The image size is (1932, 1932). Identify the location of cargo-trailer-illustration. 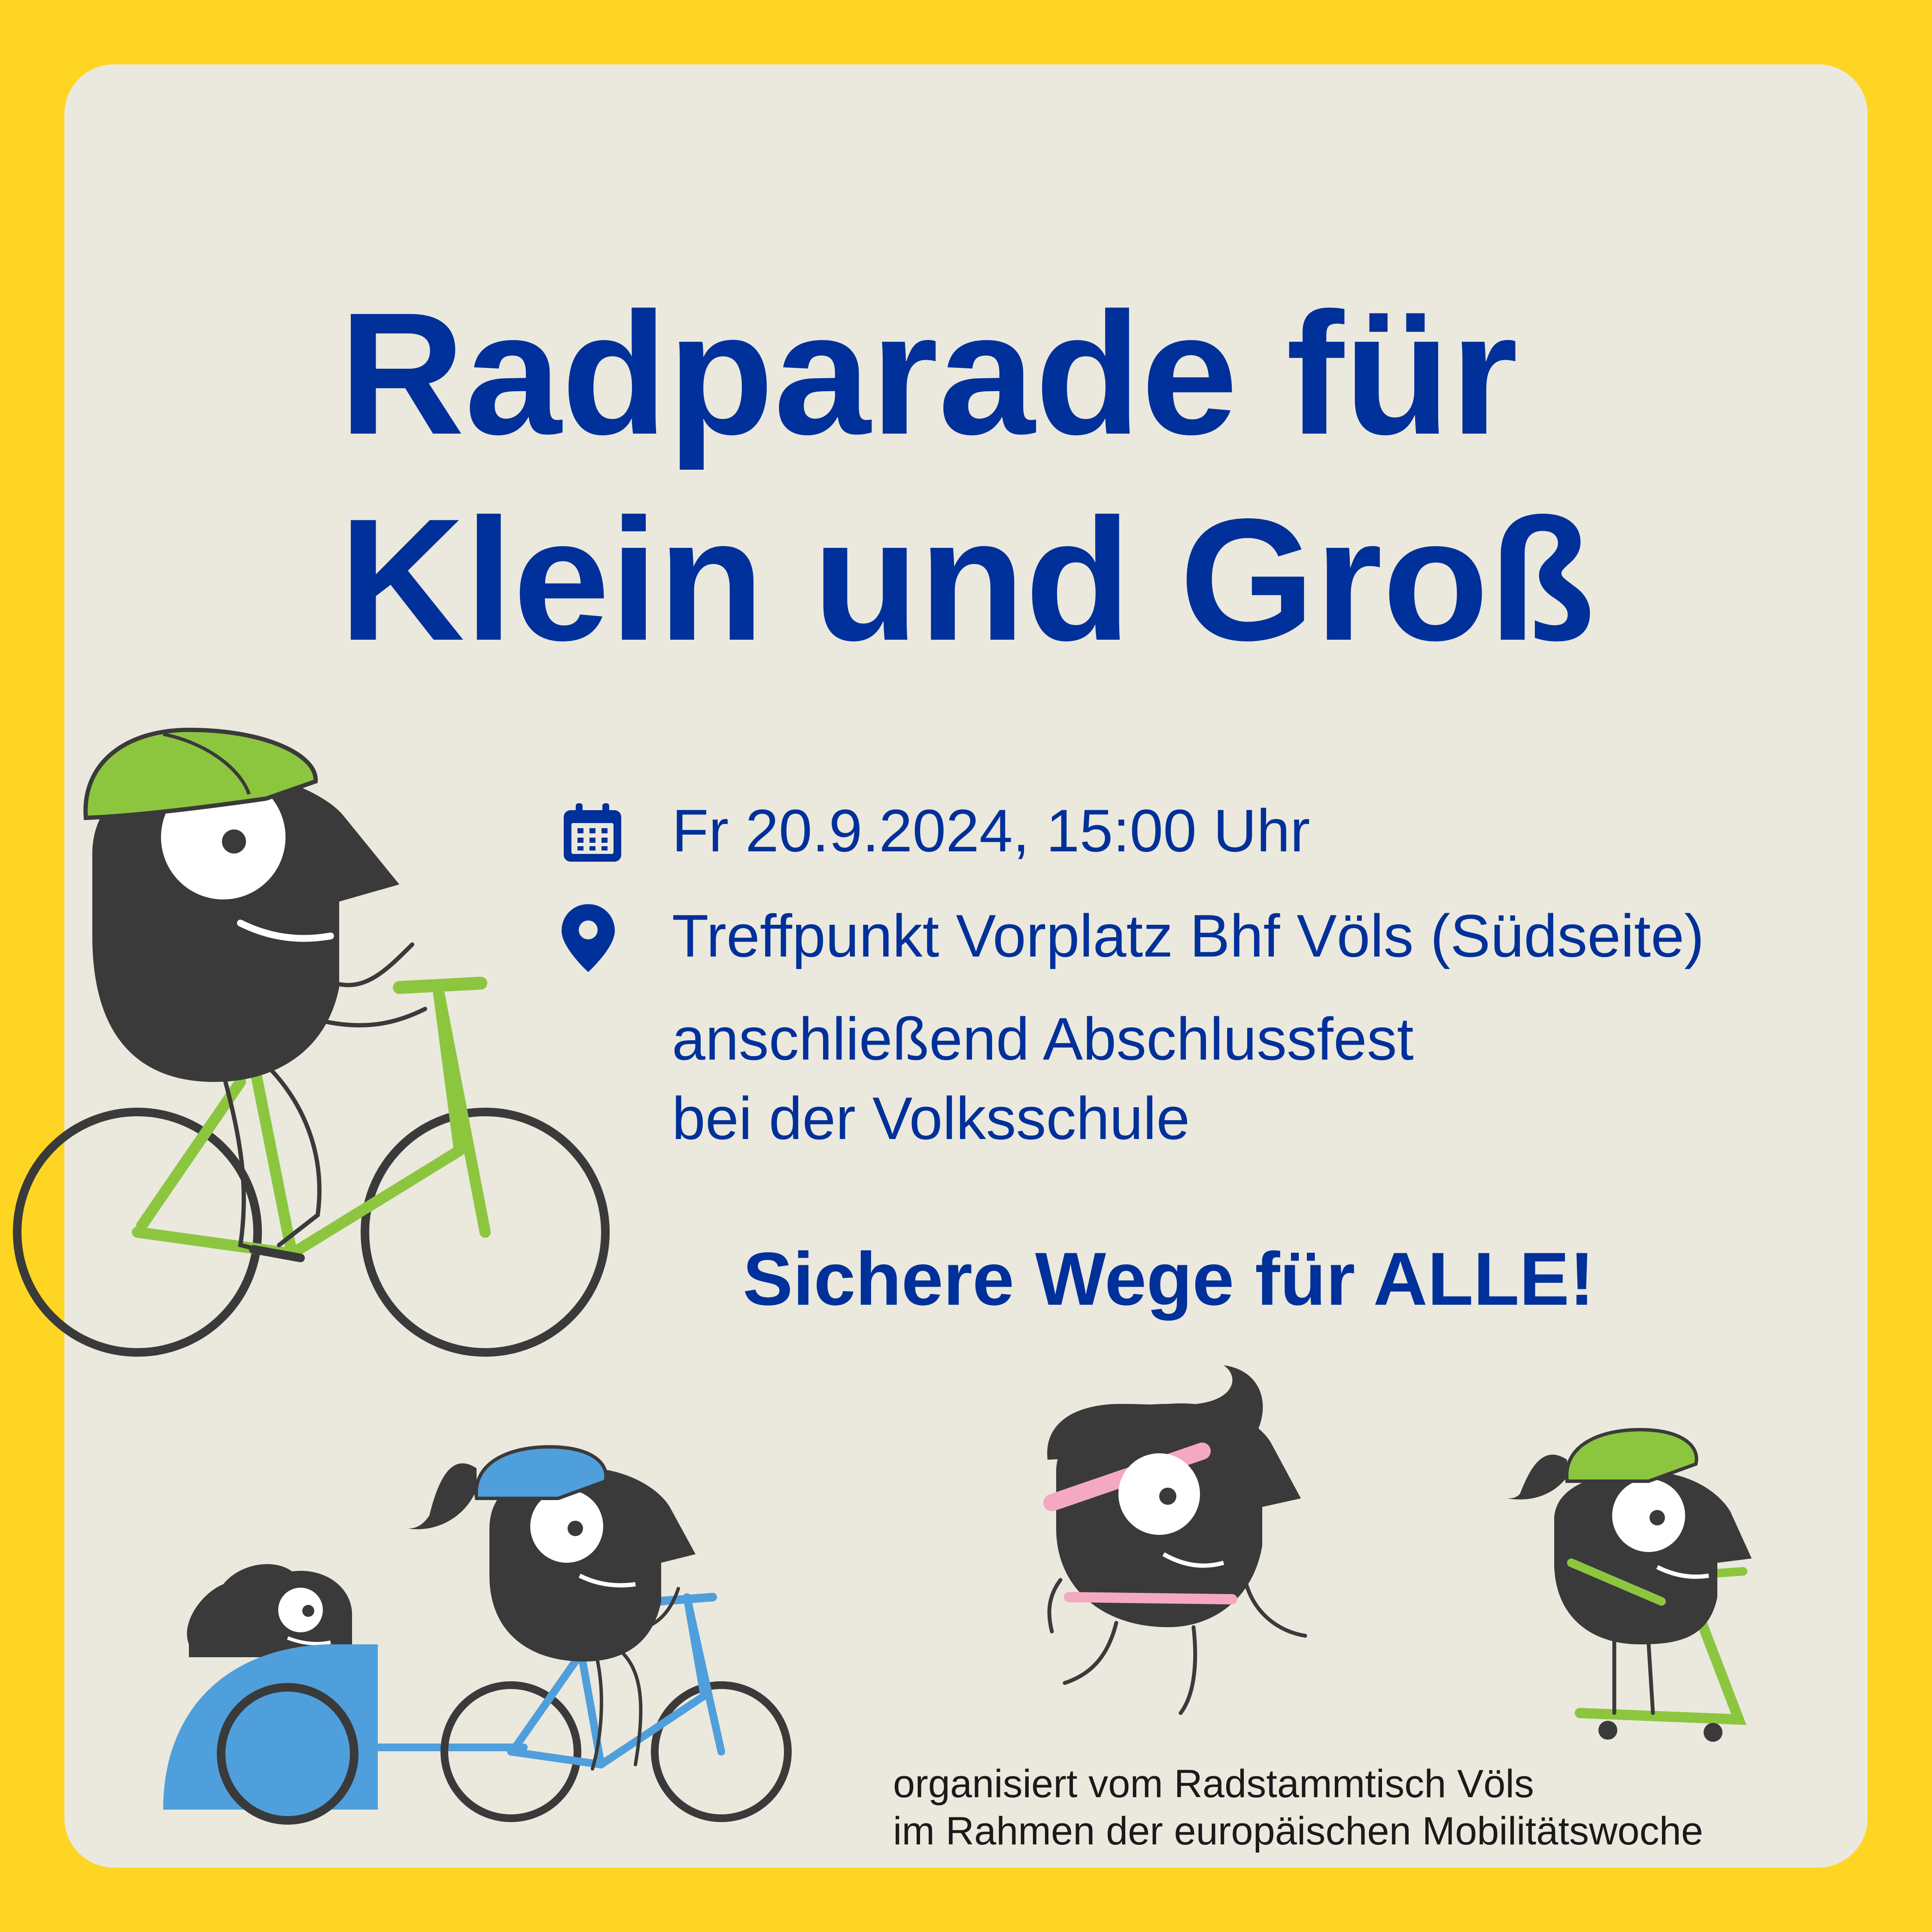
(345, 1694).